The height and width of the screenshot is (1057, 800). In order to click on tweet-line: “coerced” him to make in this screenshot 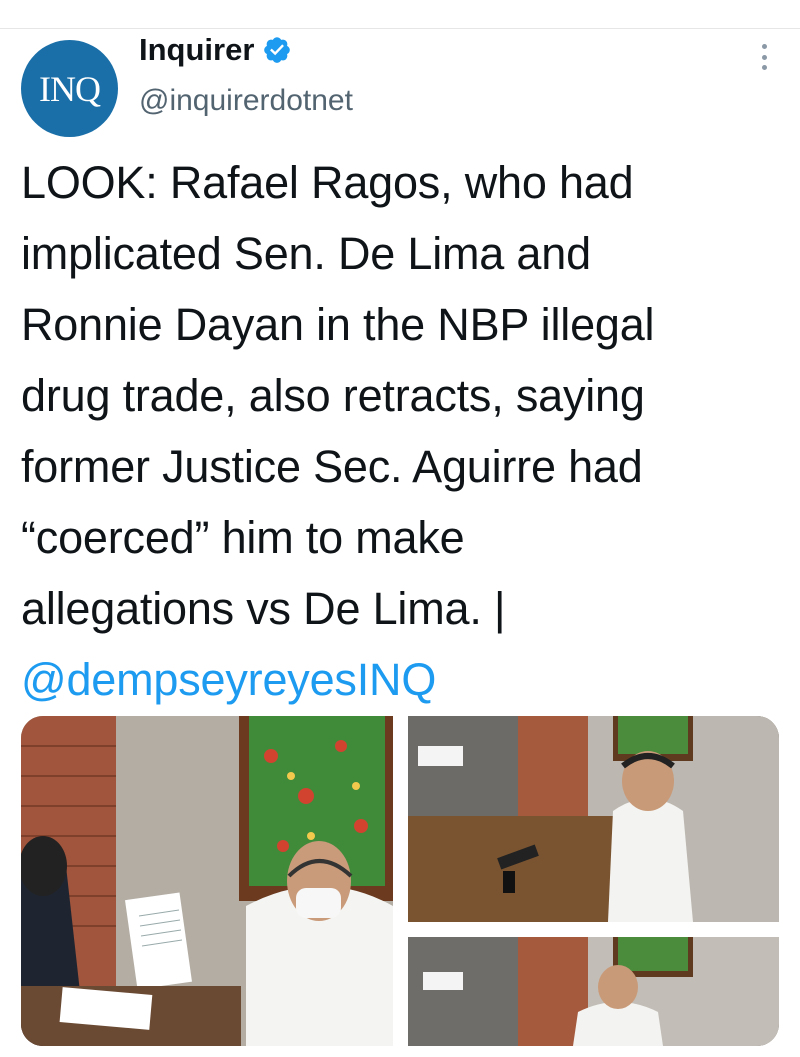, I will do `click(243, 537)`.